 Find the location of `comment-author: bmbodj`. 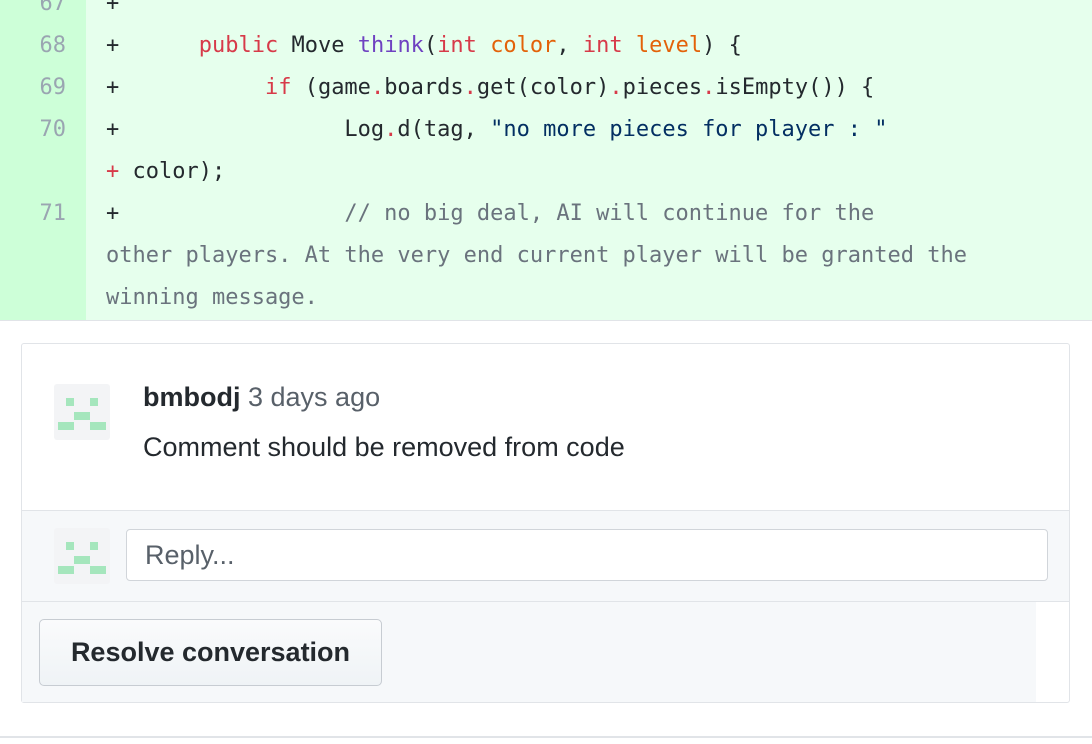

comment-author: bmbodj is located at coordinates (191, 397).